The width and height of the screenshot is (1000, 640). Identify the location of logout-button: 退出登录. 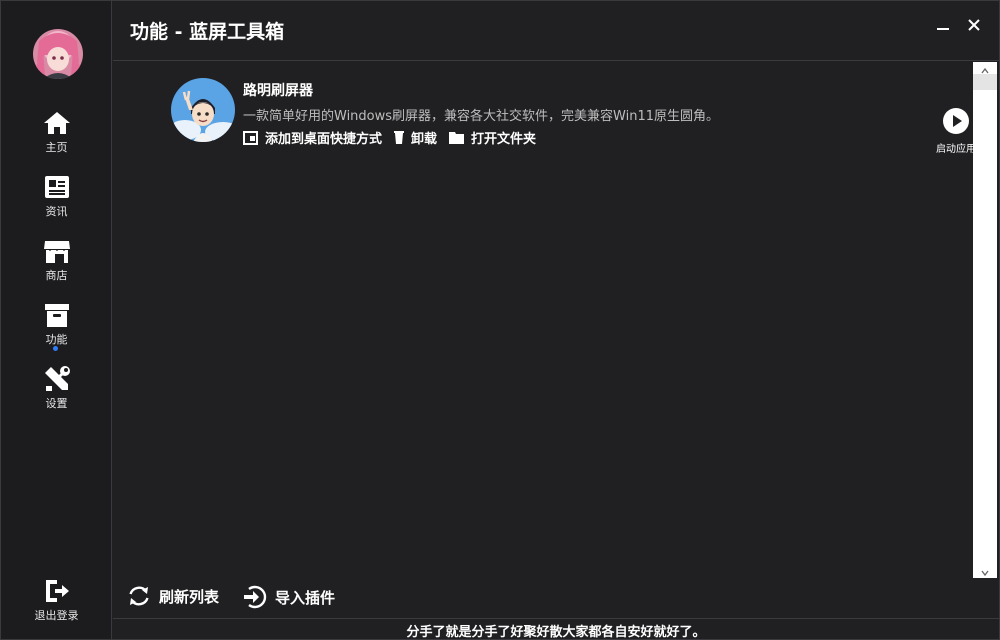
(56, 605).